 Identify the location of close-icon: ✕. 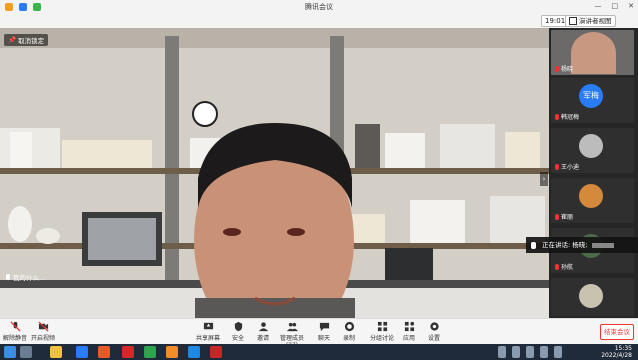
(631, 6).